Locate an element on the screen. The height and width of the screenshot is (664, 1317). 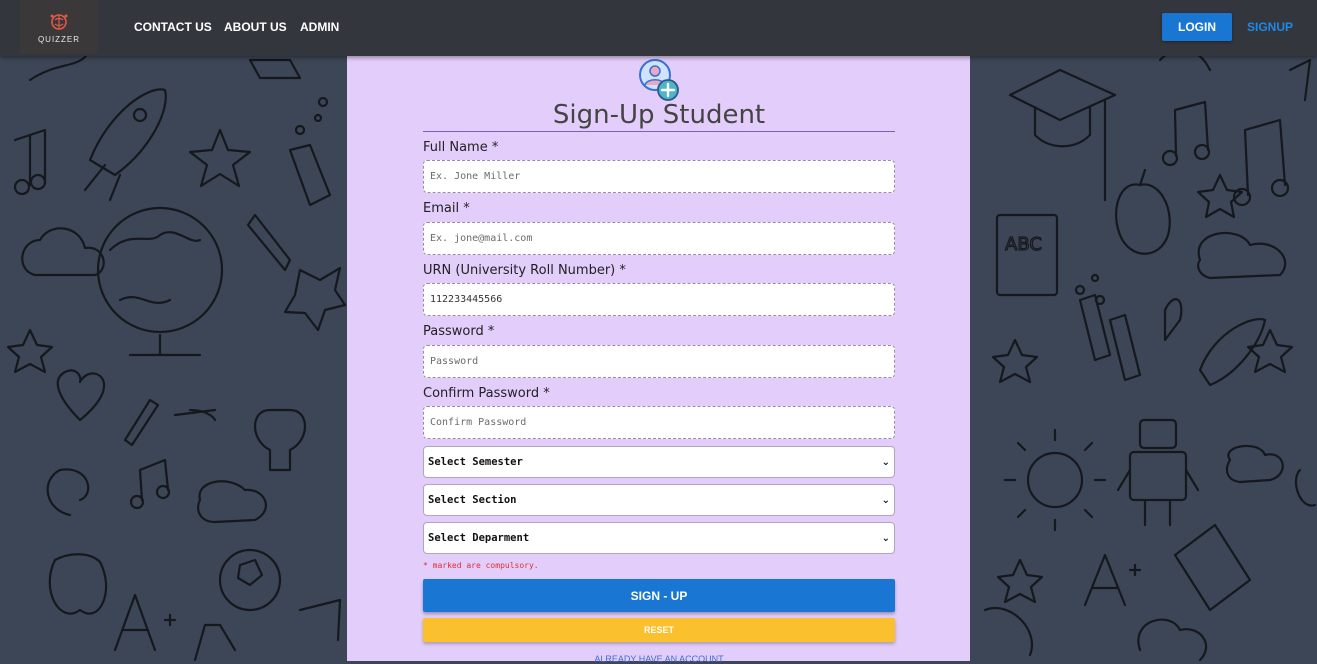
department-select: Select Deparment ⌄ is located at coordinates (659, 538).